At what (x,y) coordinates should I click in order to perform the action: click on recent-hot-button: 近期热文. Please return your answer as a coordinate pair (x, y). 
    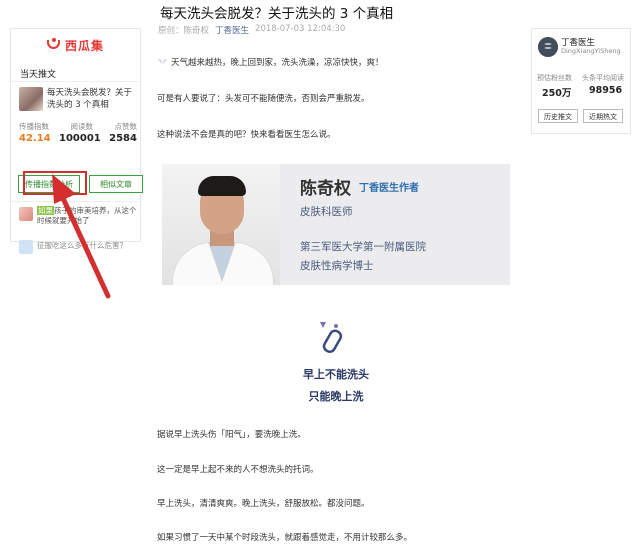
    Looking at the image, I should click on (603, 116).